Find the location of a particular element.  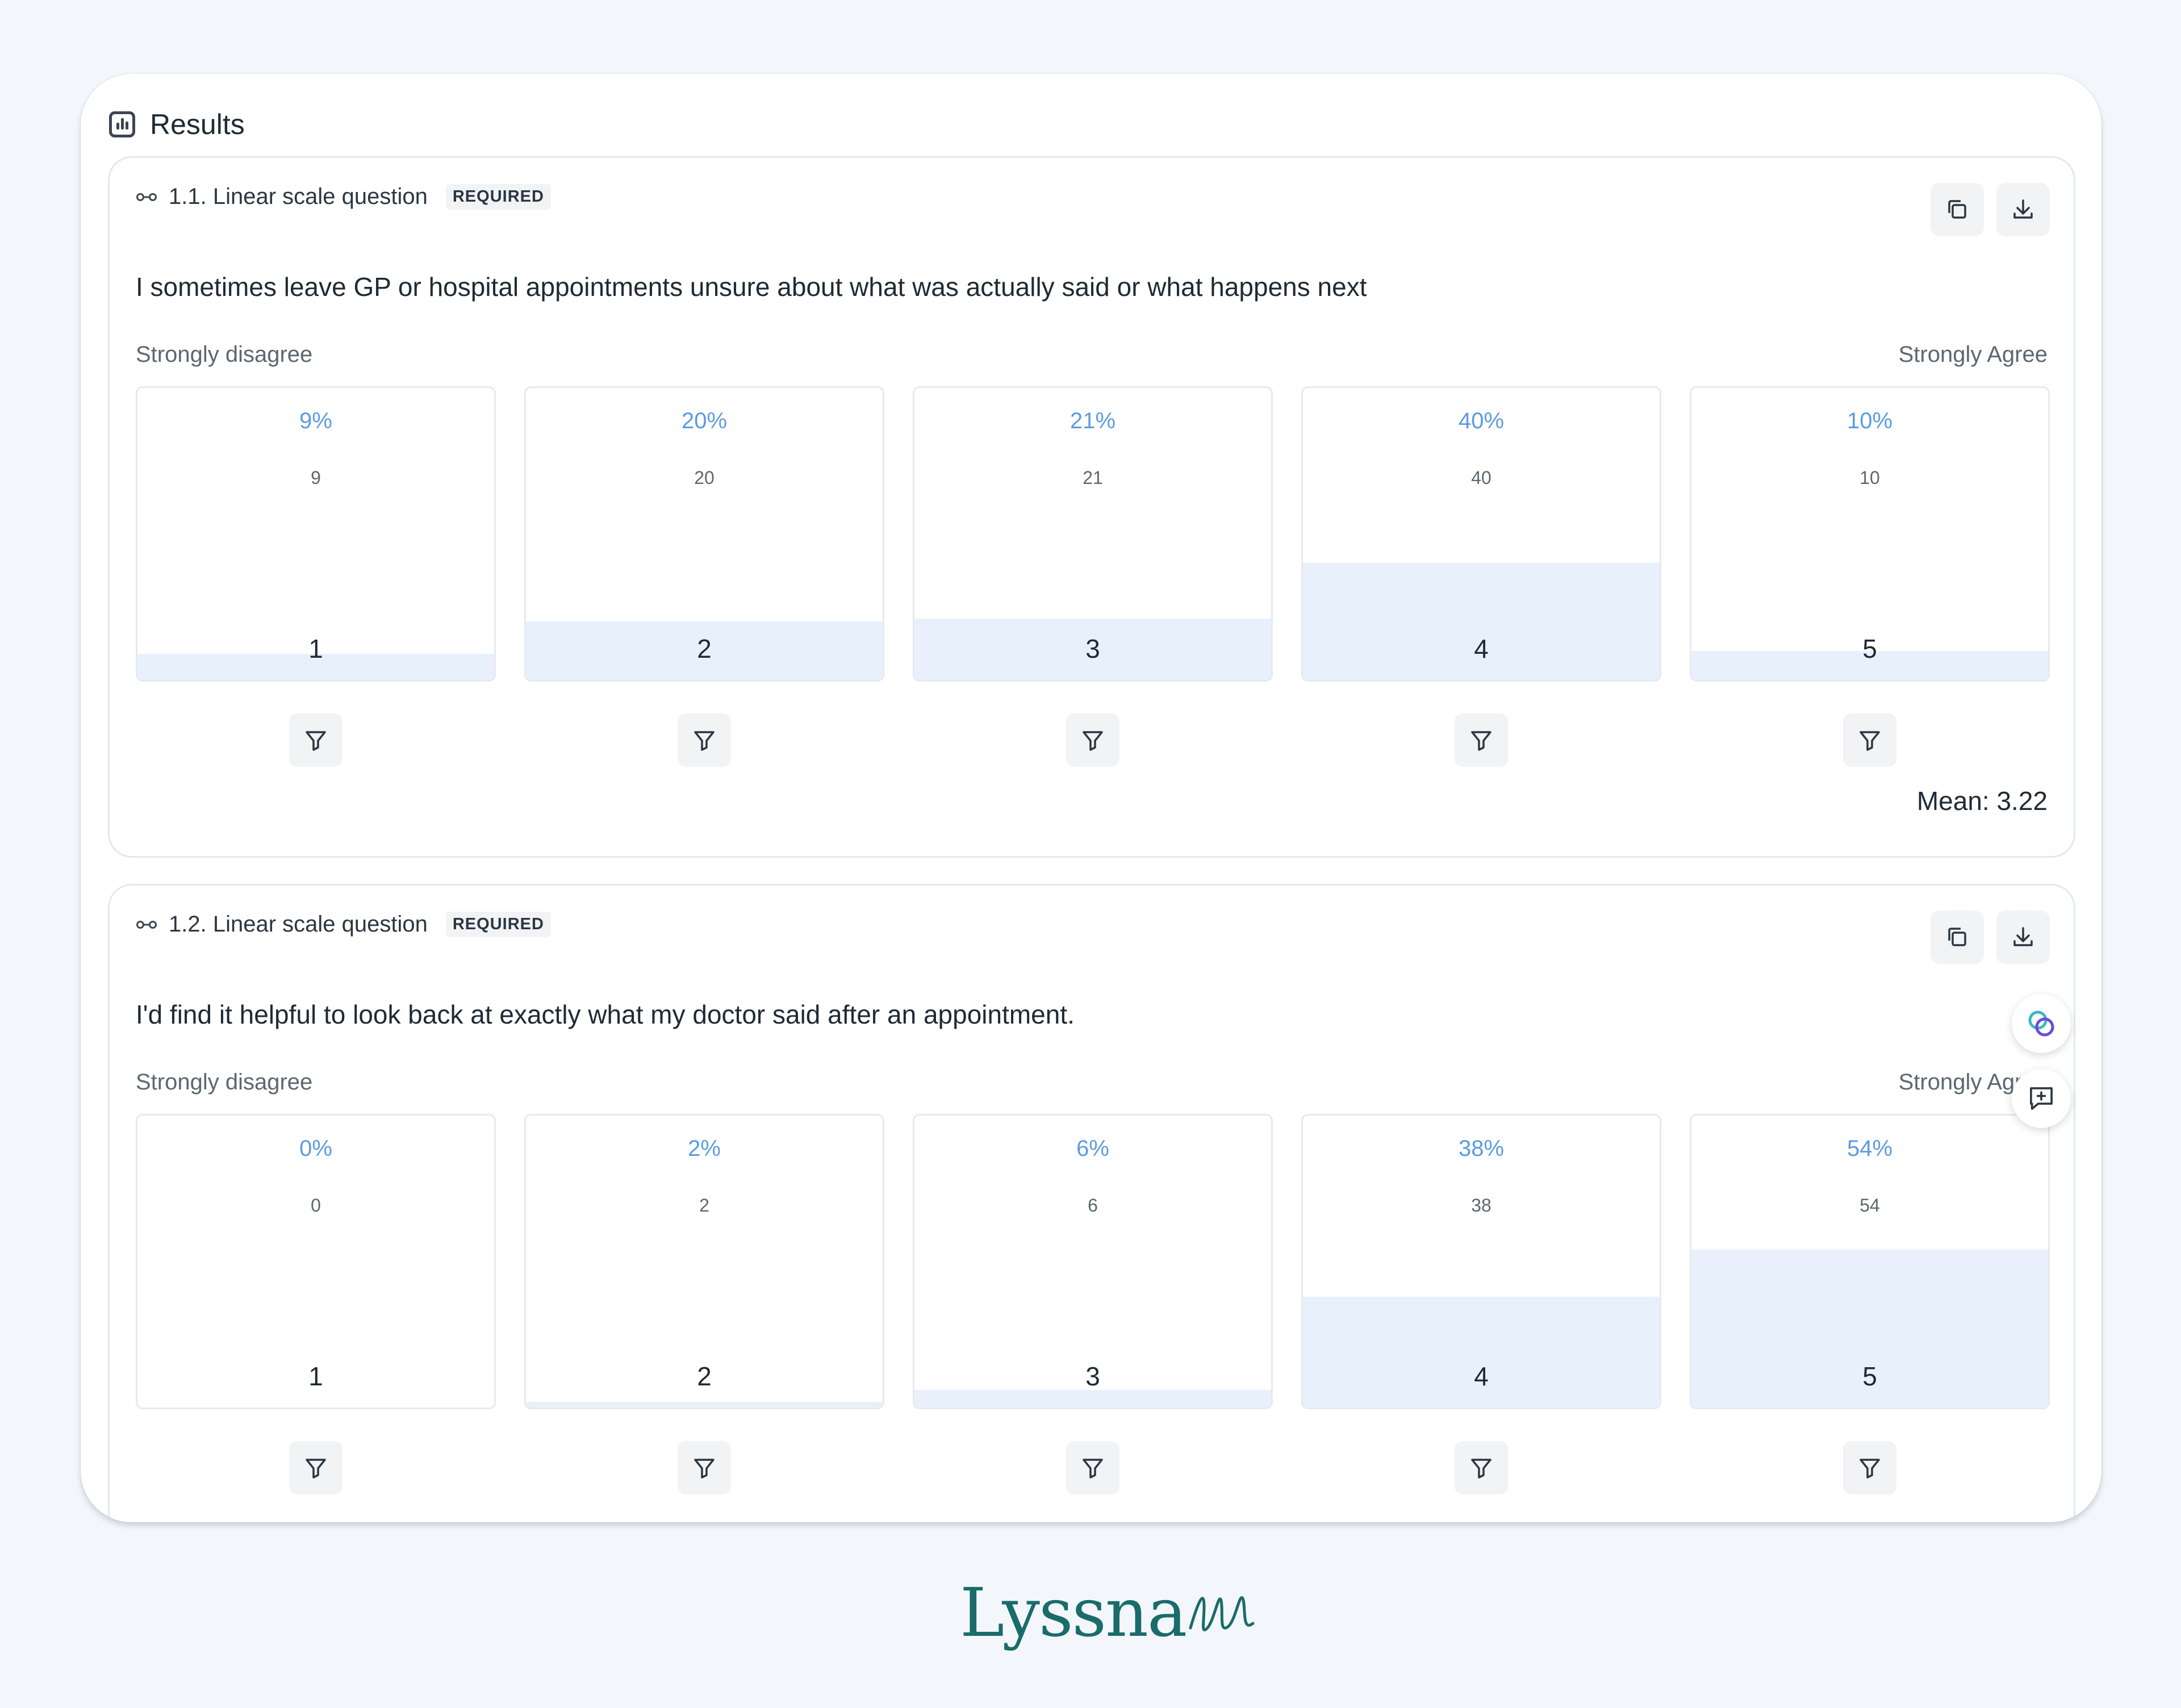

bar-percentage: 54% is located at coordinates (1869, 1148).